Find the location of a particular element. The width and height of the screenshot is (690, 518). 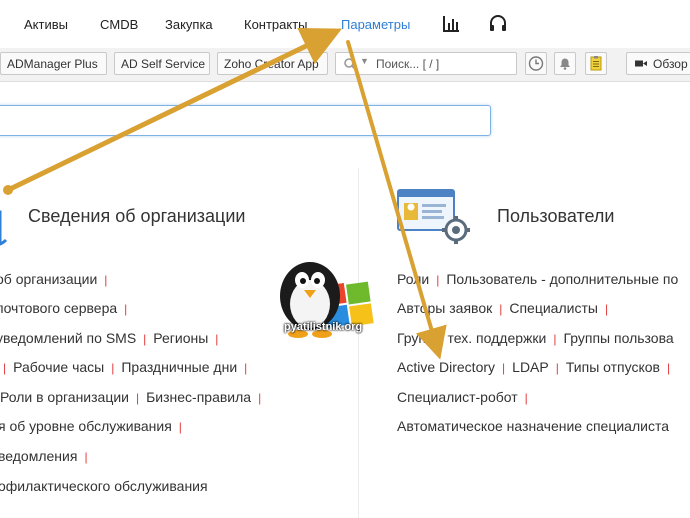

zoho-creator-app-button: Zoho Creator App is located at coordinates (272, 63).